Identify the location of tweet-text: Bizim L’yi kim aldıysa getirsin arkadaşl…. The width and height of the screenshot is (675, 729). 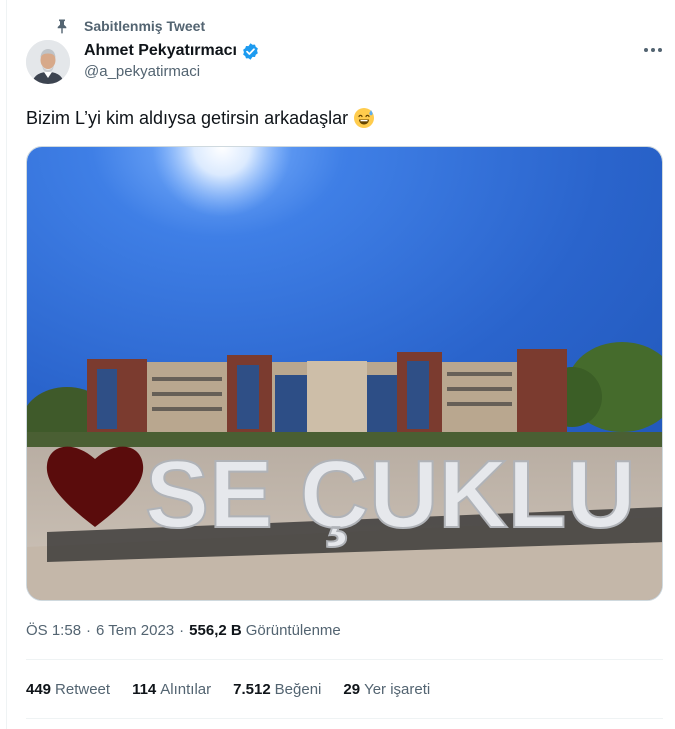
(200, 118).